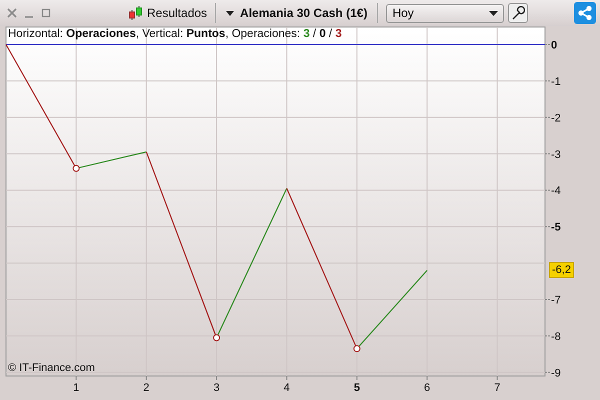  What do you see at coordinates (175, 34) in the screenshot?
I see `chart-caption: Horizontal: Operaciones, Vertical: Puntos, Operaciones: 3 / 0 / 3` at bounding box center [175, 34].